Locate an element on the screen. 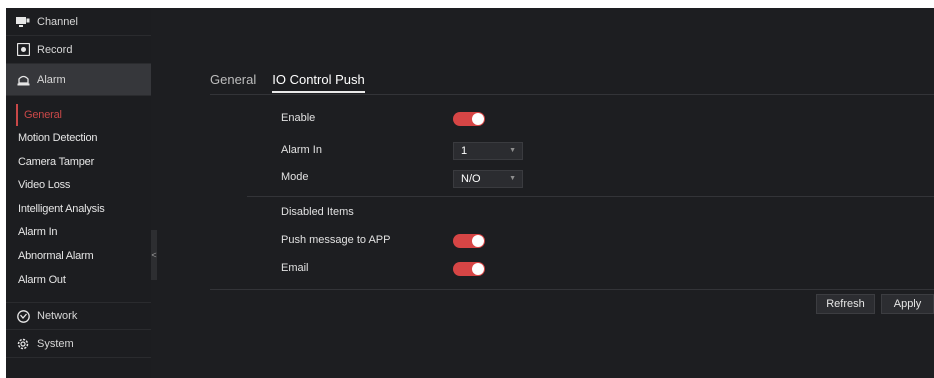 The width and height of the screenshot is (934, 378). apply-button: Apply is located at coordinates (907, 304).